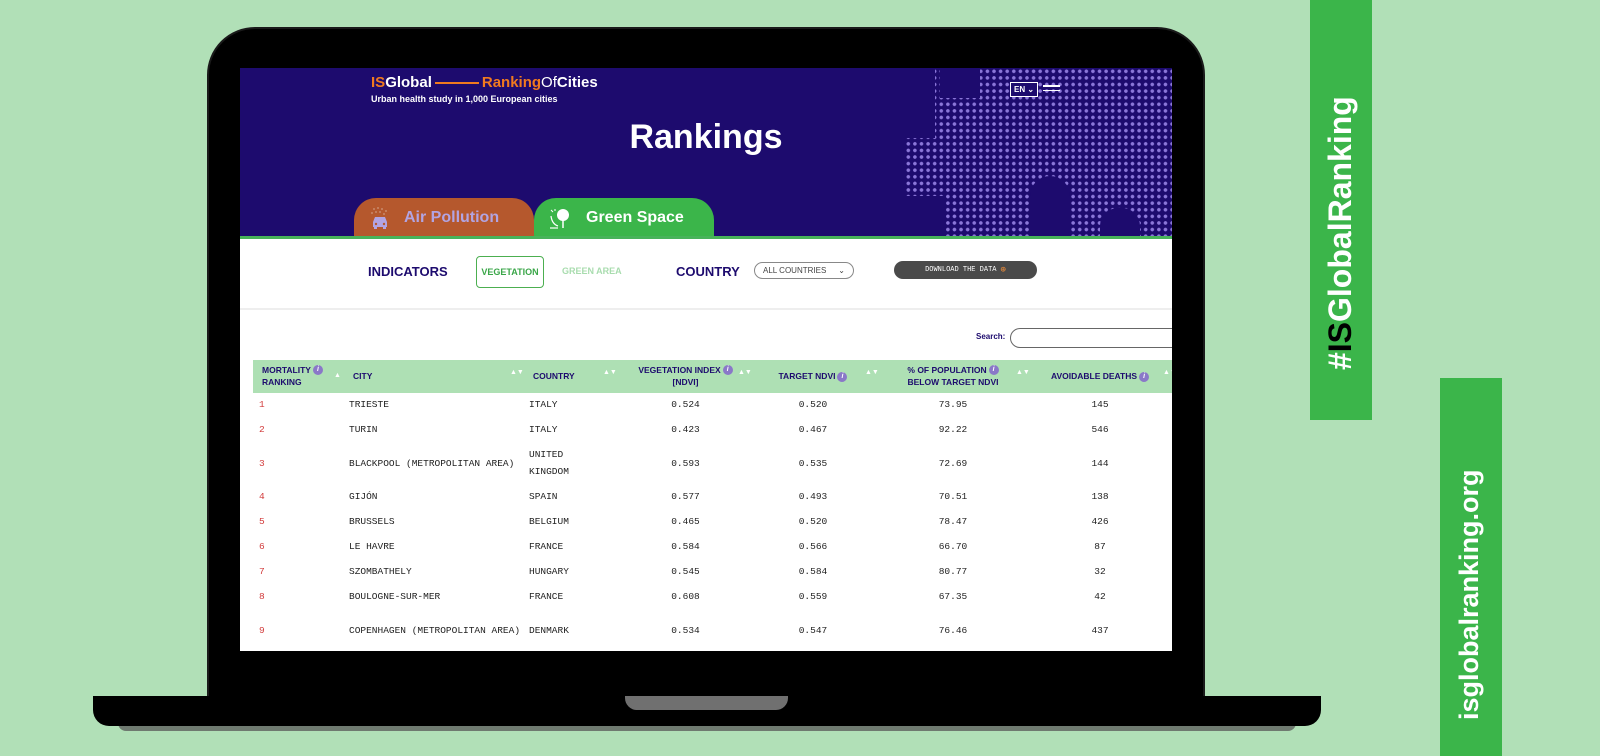 The width and height of the screenshot is (1600, 756). I want to click on download-icon: ⊕, so click(1003, 270).